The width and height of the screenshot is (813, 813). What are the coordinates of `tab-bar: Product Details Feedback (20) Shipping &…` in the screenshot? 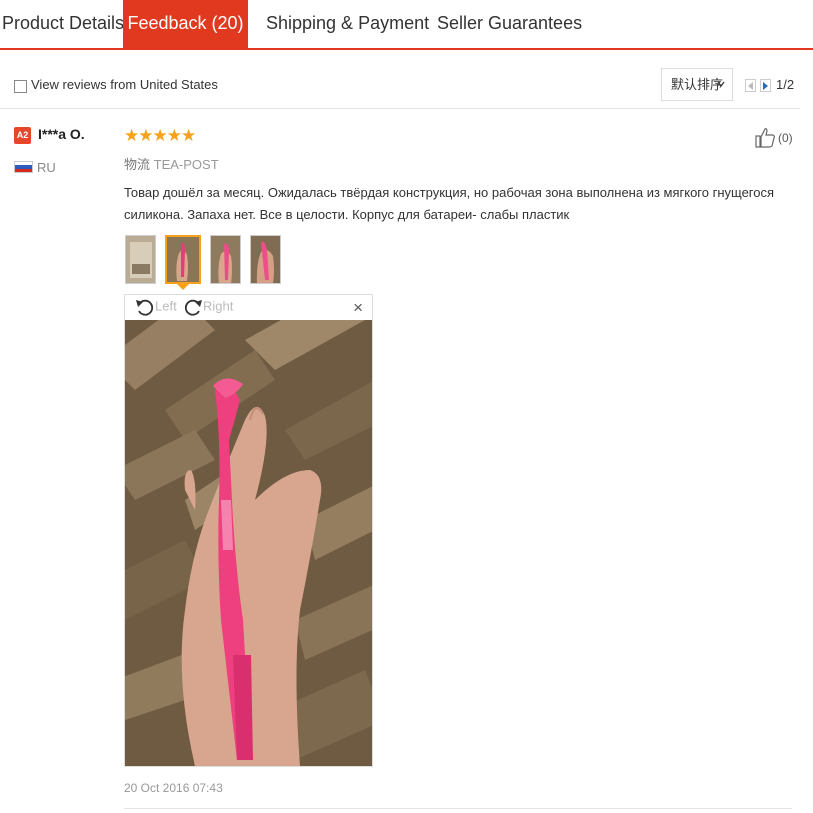 It's located at (406, 25).